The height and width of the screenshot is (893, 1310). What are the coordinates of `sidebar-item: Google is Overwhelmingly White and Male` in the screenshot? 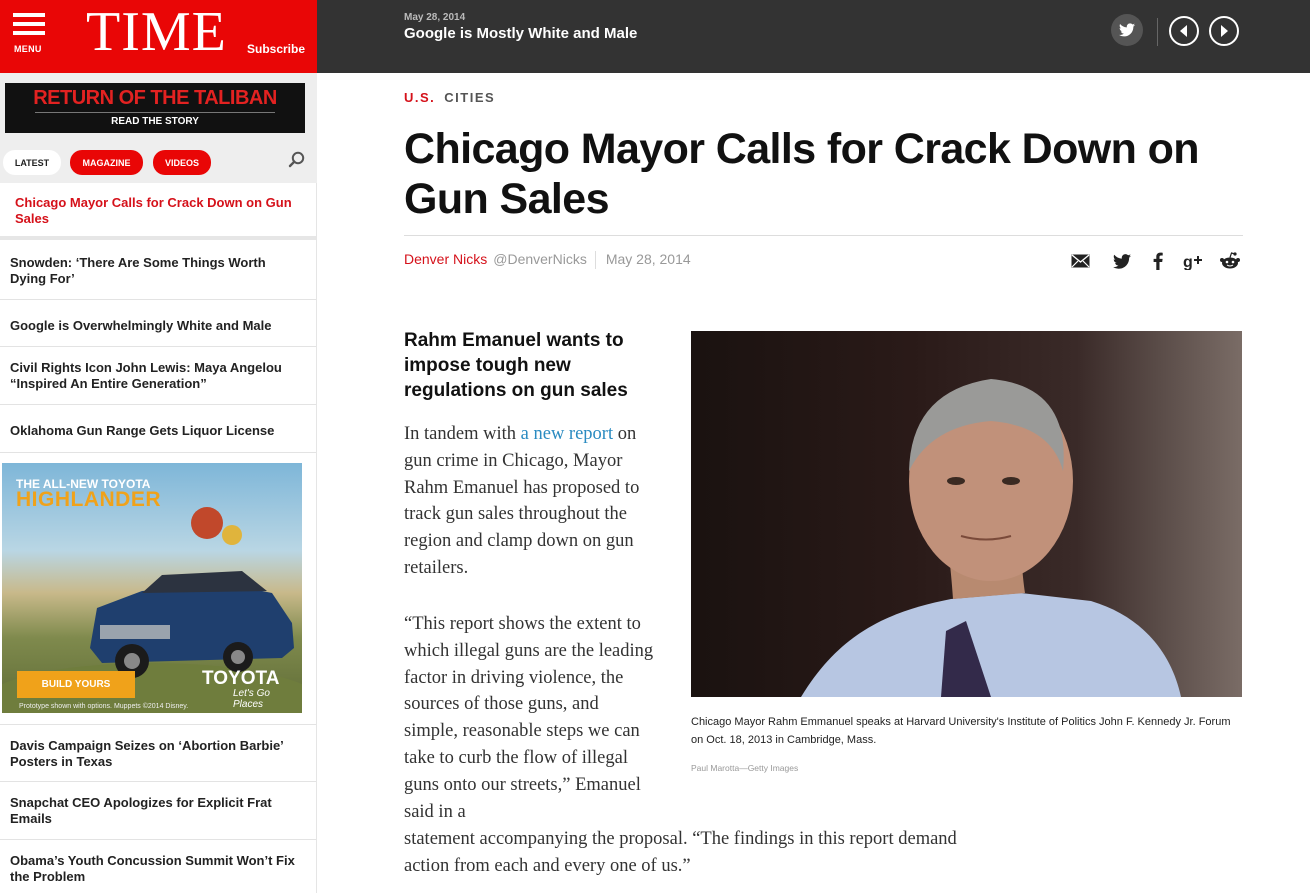 It's located at (158, 323).